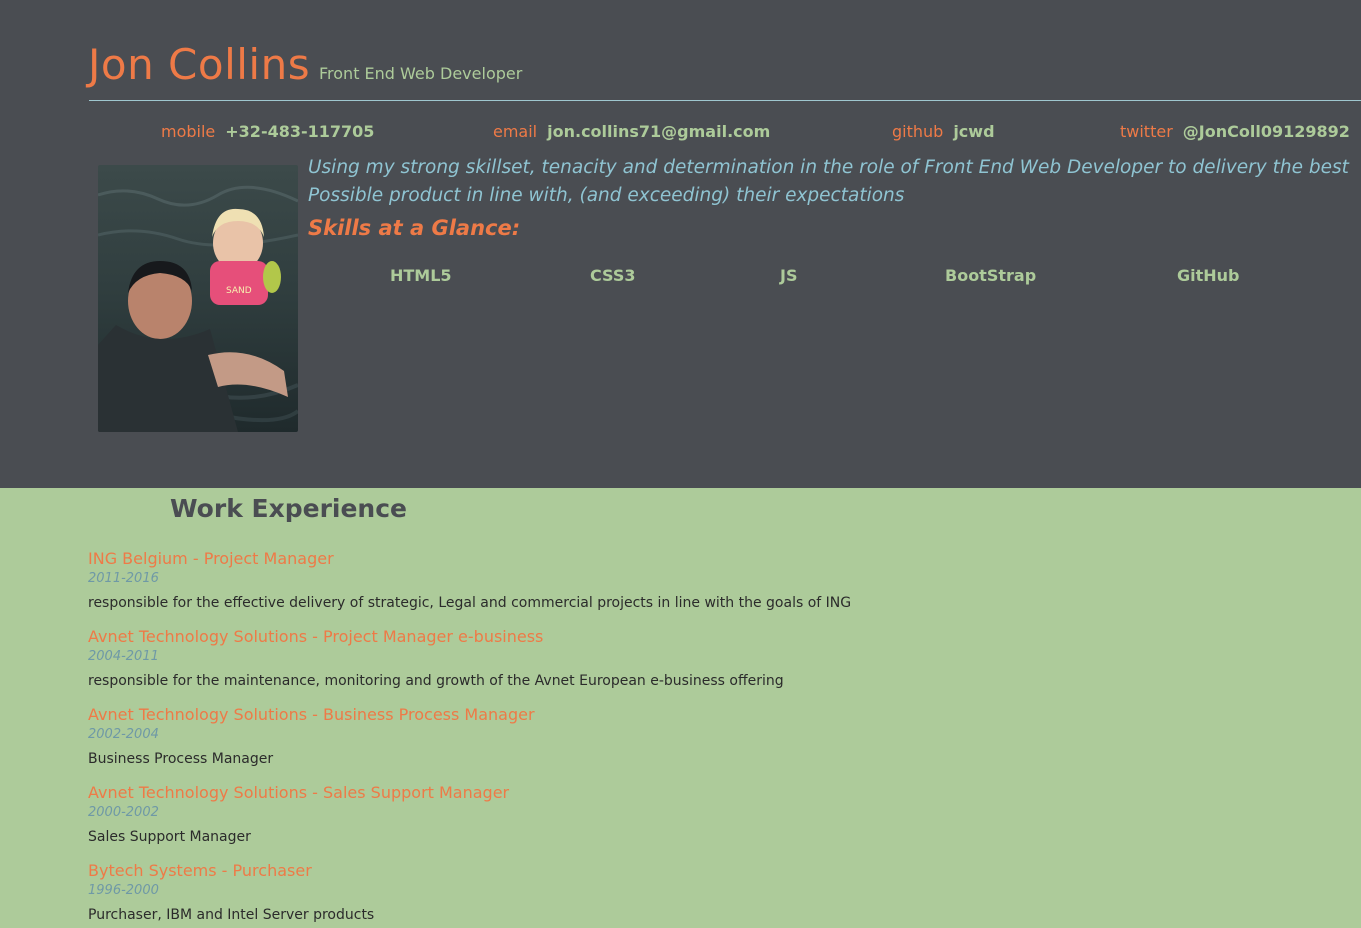 This screenshot has height=928, width=1361. Describe the element at coordinates (1266, 131) in the screenshot. I see `contact-value: @JonColl09129892` at that location.